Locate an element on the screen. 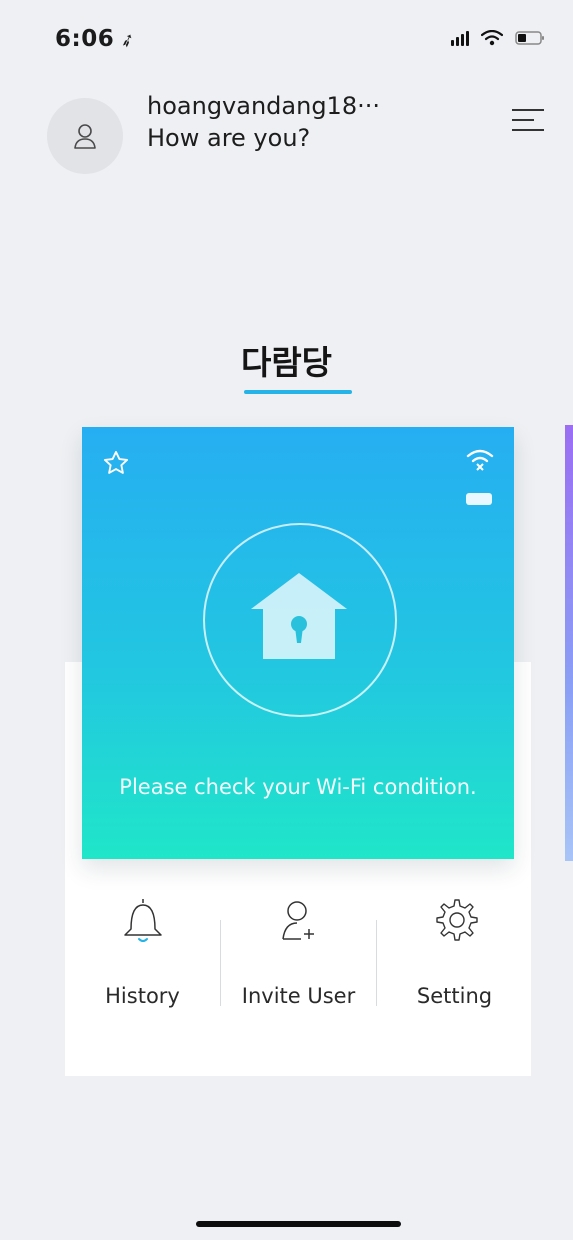 The width and height of the screenshot is (573, 1240). invite-user-button: Invite User is located at coordinates (298, 955).